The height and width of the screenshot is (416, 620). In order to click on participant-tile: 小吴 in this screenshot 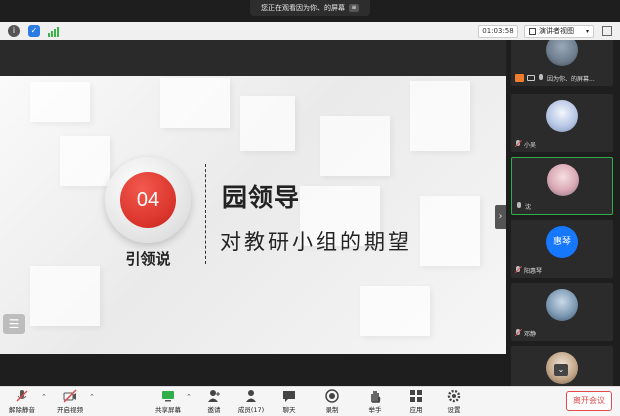, I will do `click(562, 123)`.